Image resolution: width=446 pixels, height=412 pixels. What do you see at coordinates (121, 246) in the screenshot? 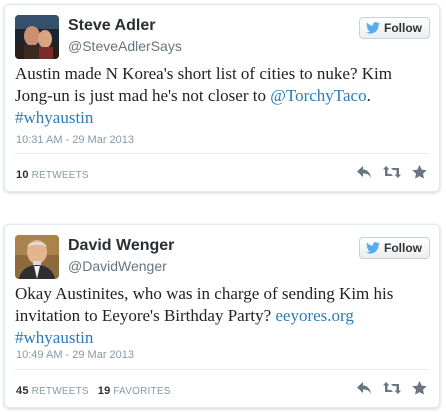
I see `author-name: David Wenger` at bounding box center [121, 246].